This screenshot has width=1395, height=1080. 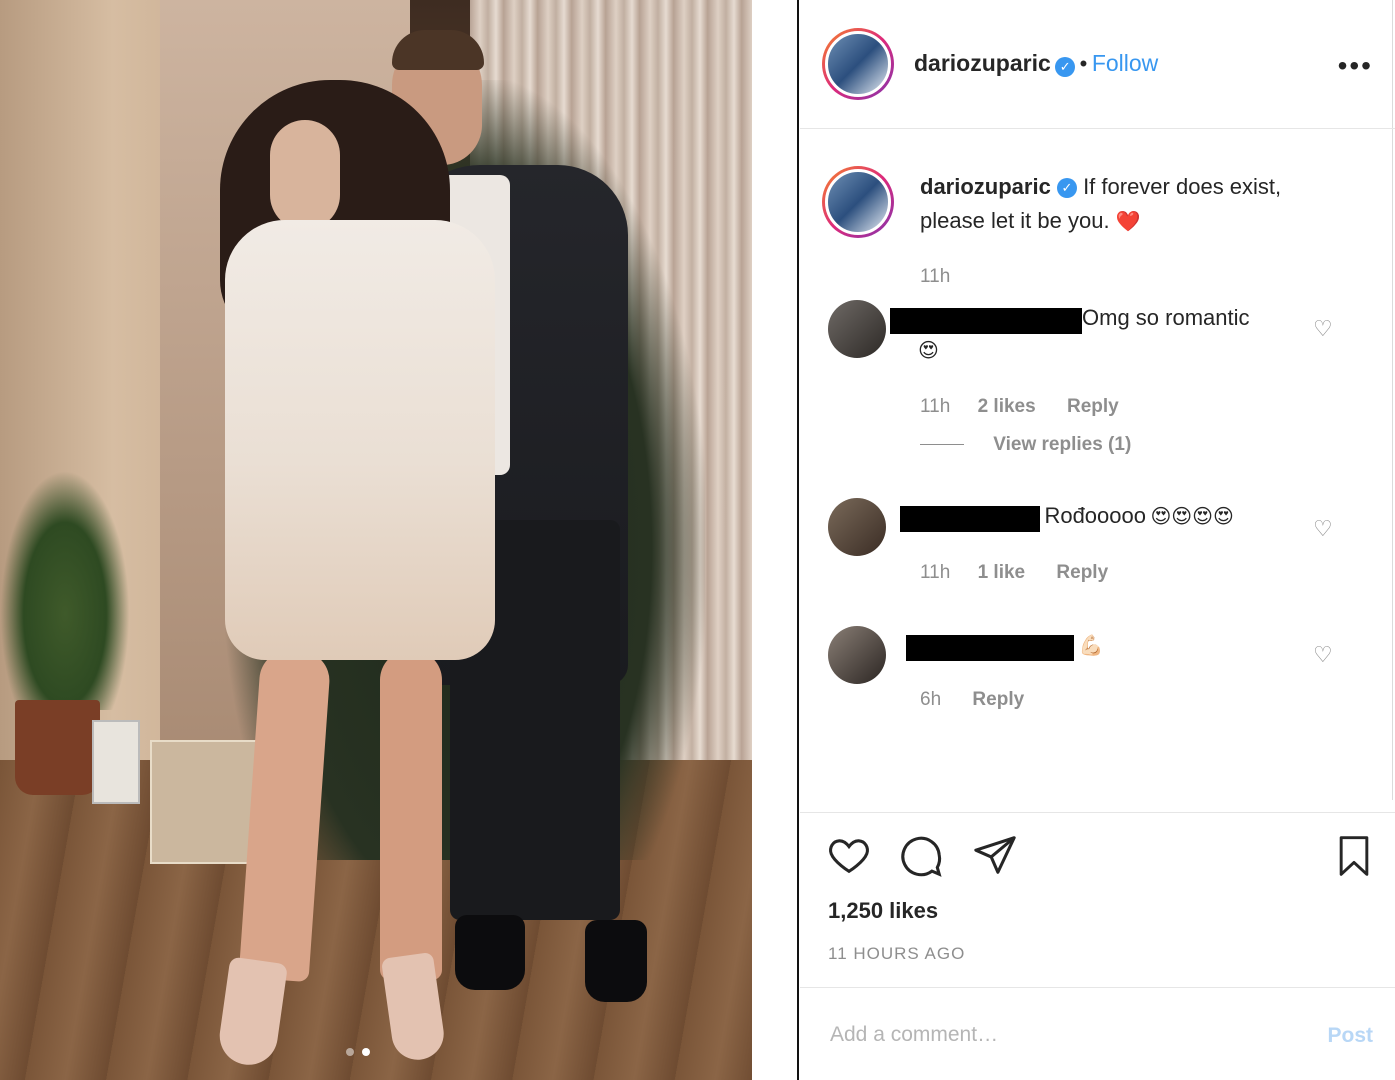 I want to click on likes-count: 1,250 likes, so click(x=883, y=911).